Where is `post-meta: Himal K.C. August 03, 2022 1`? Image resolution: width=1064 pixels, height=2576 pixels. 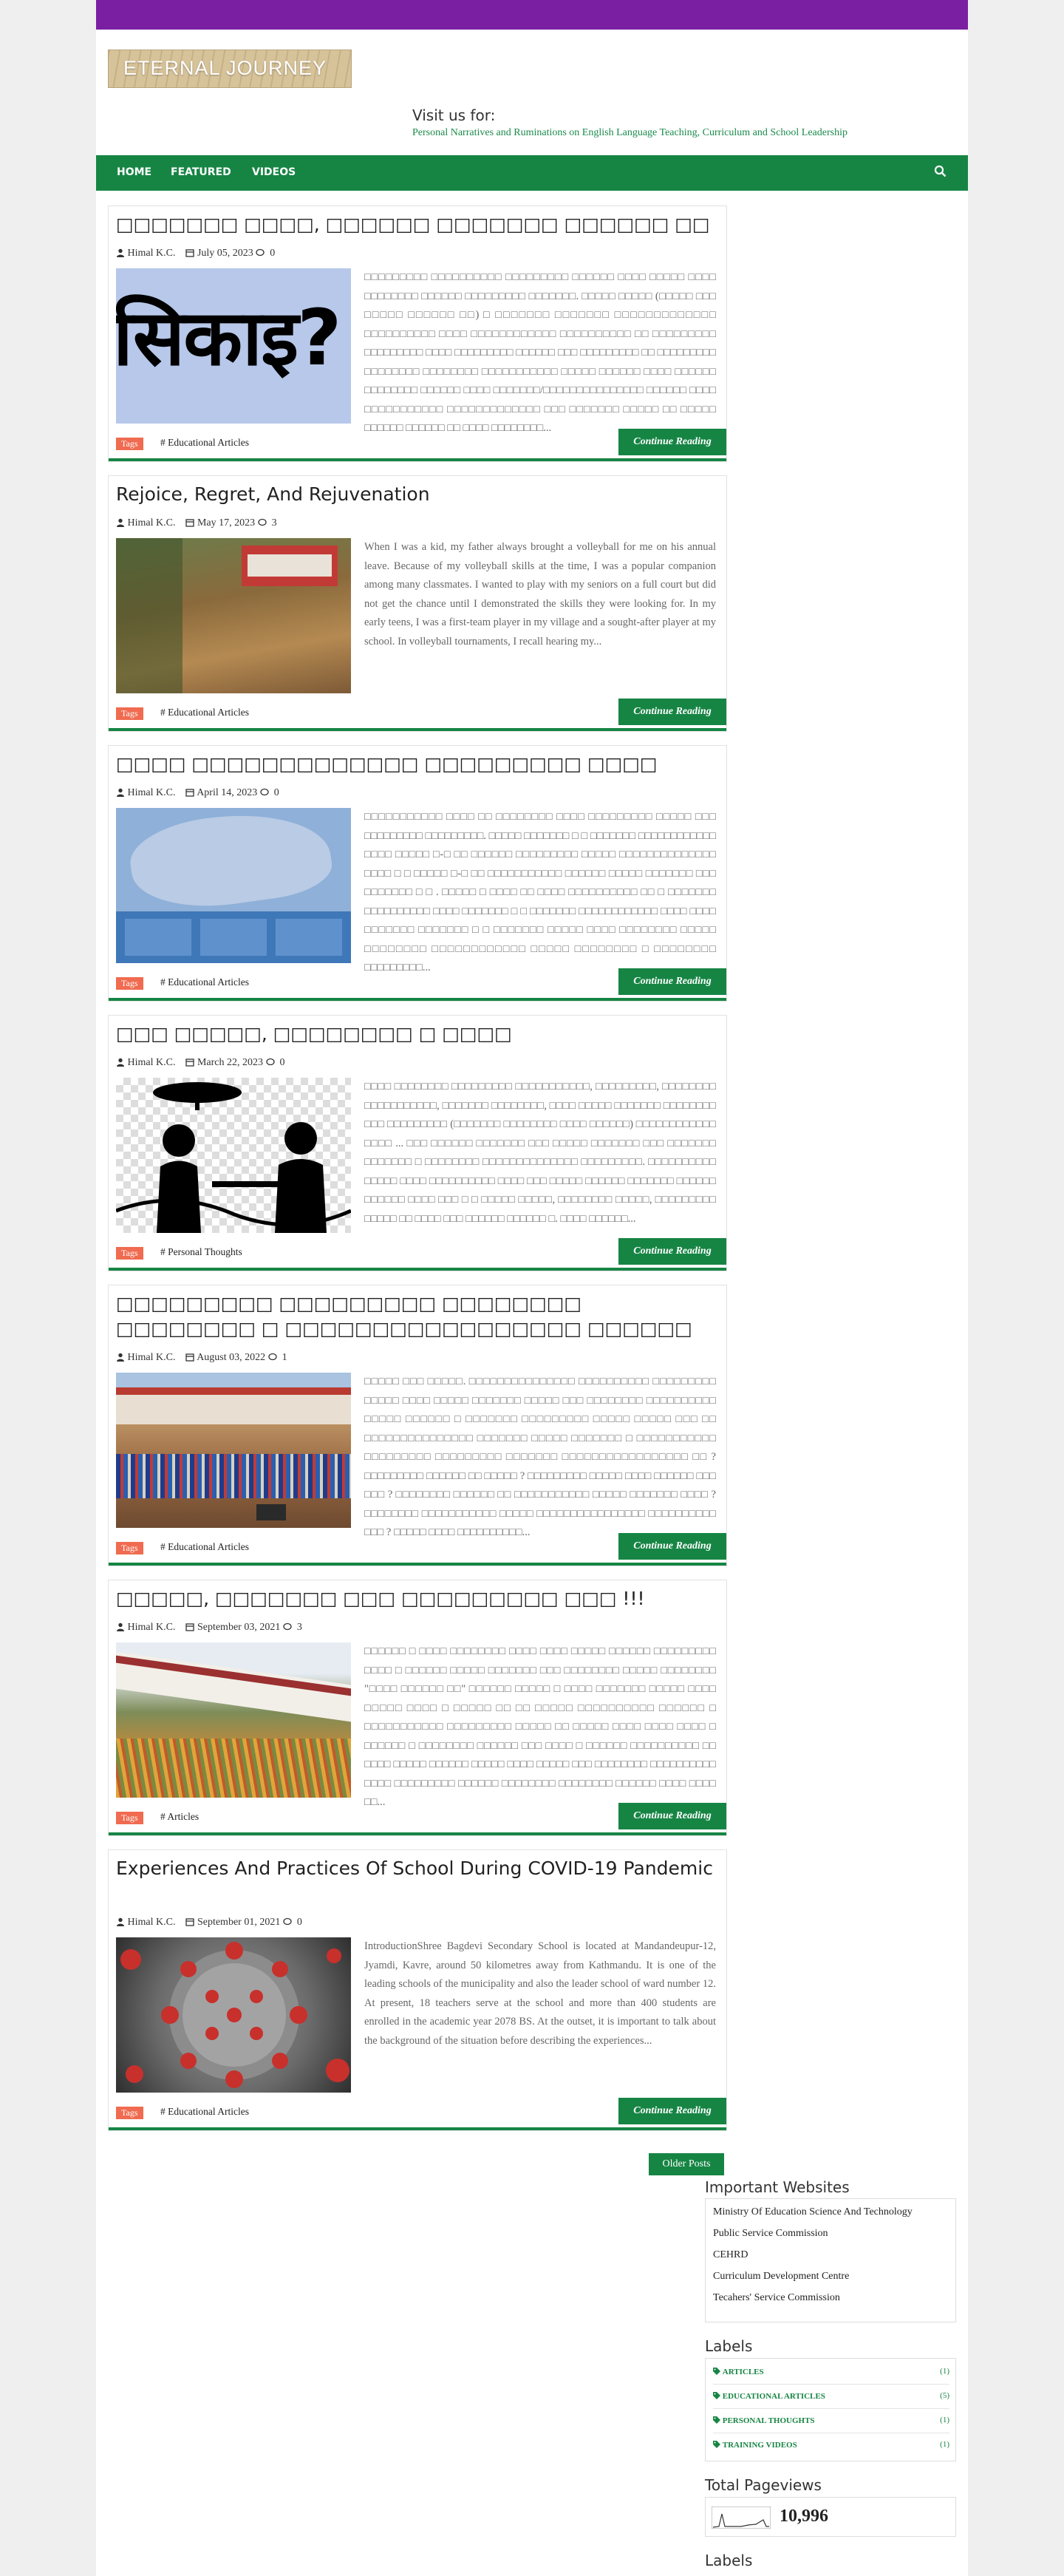
post-meta: Himal K.C. August 03, 2022 1 is located at coordinates (201, 1358).